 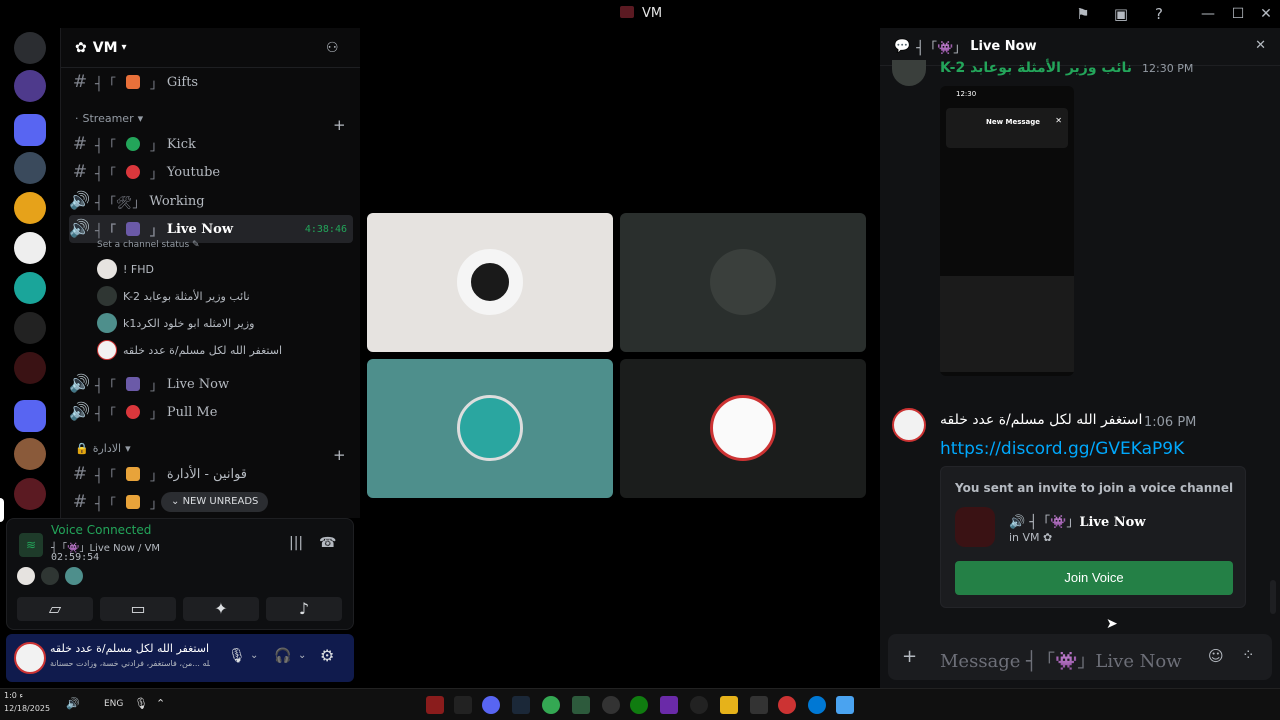 I want to click on signal-icon: ≋, so click(x=31, y=545).